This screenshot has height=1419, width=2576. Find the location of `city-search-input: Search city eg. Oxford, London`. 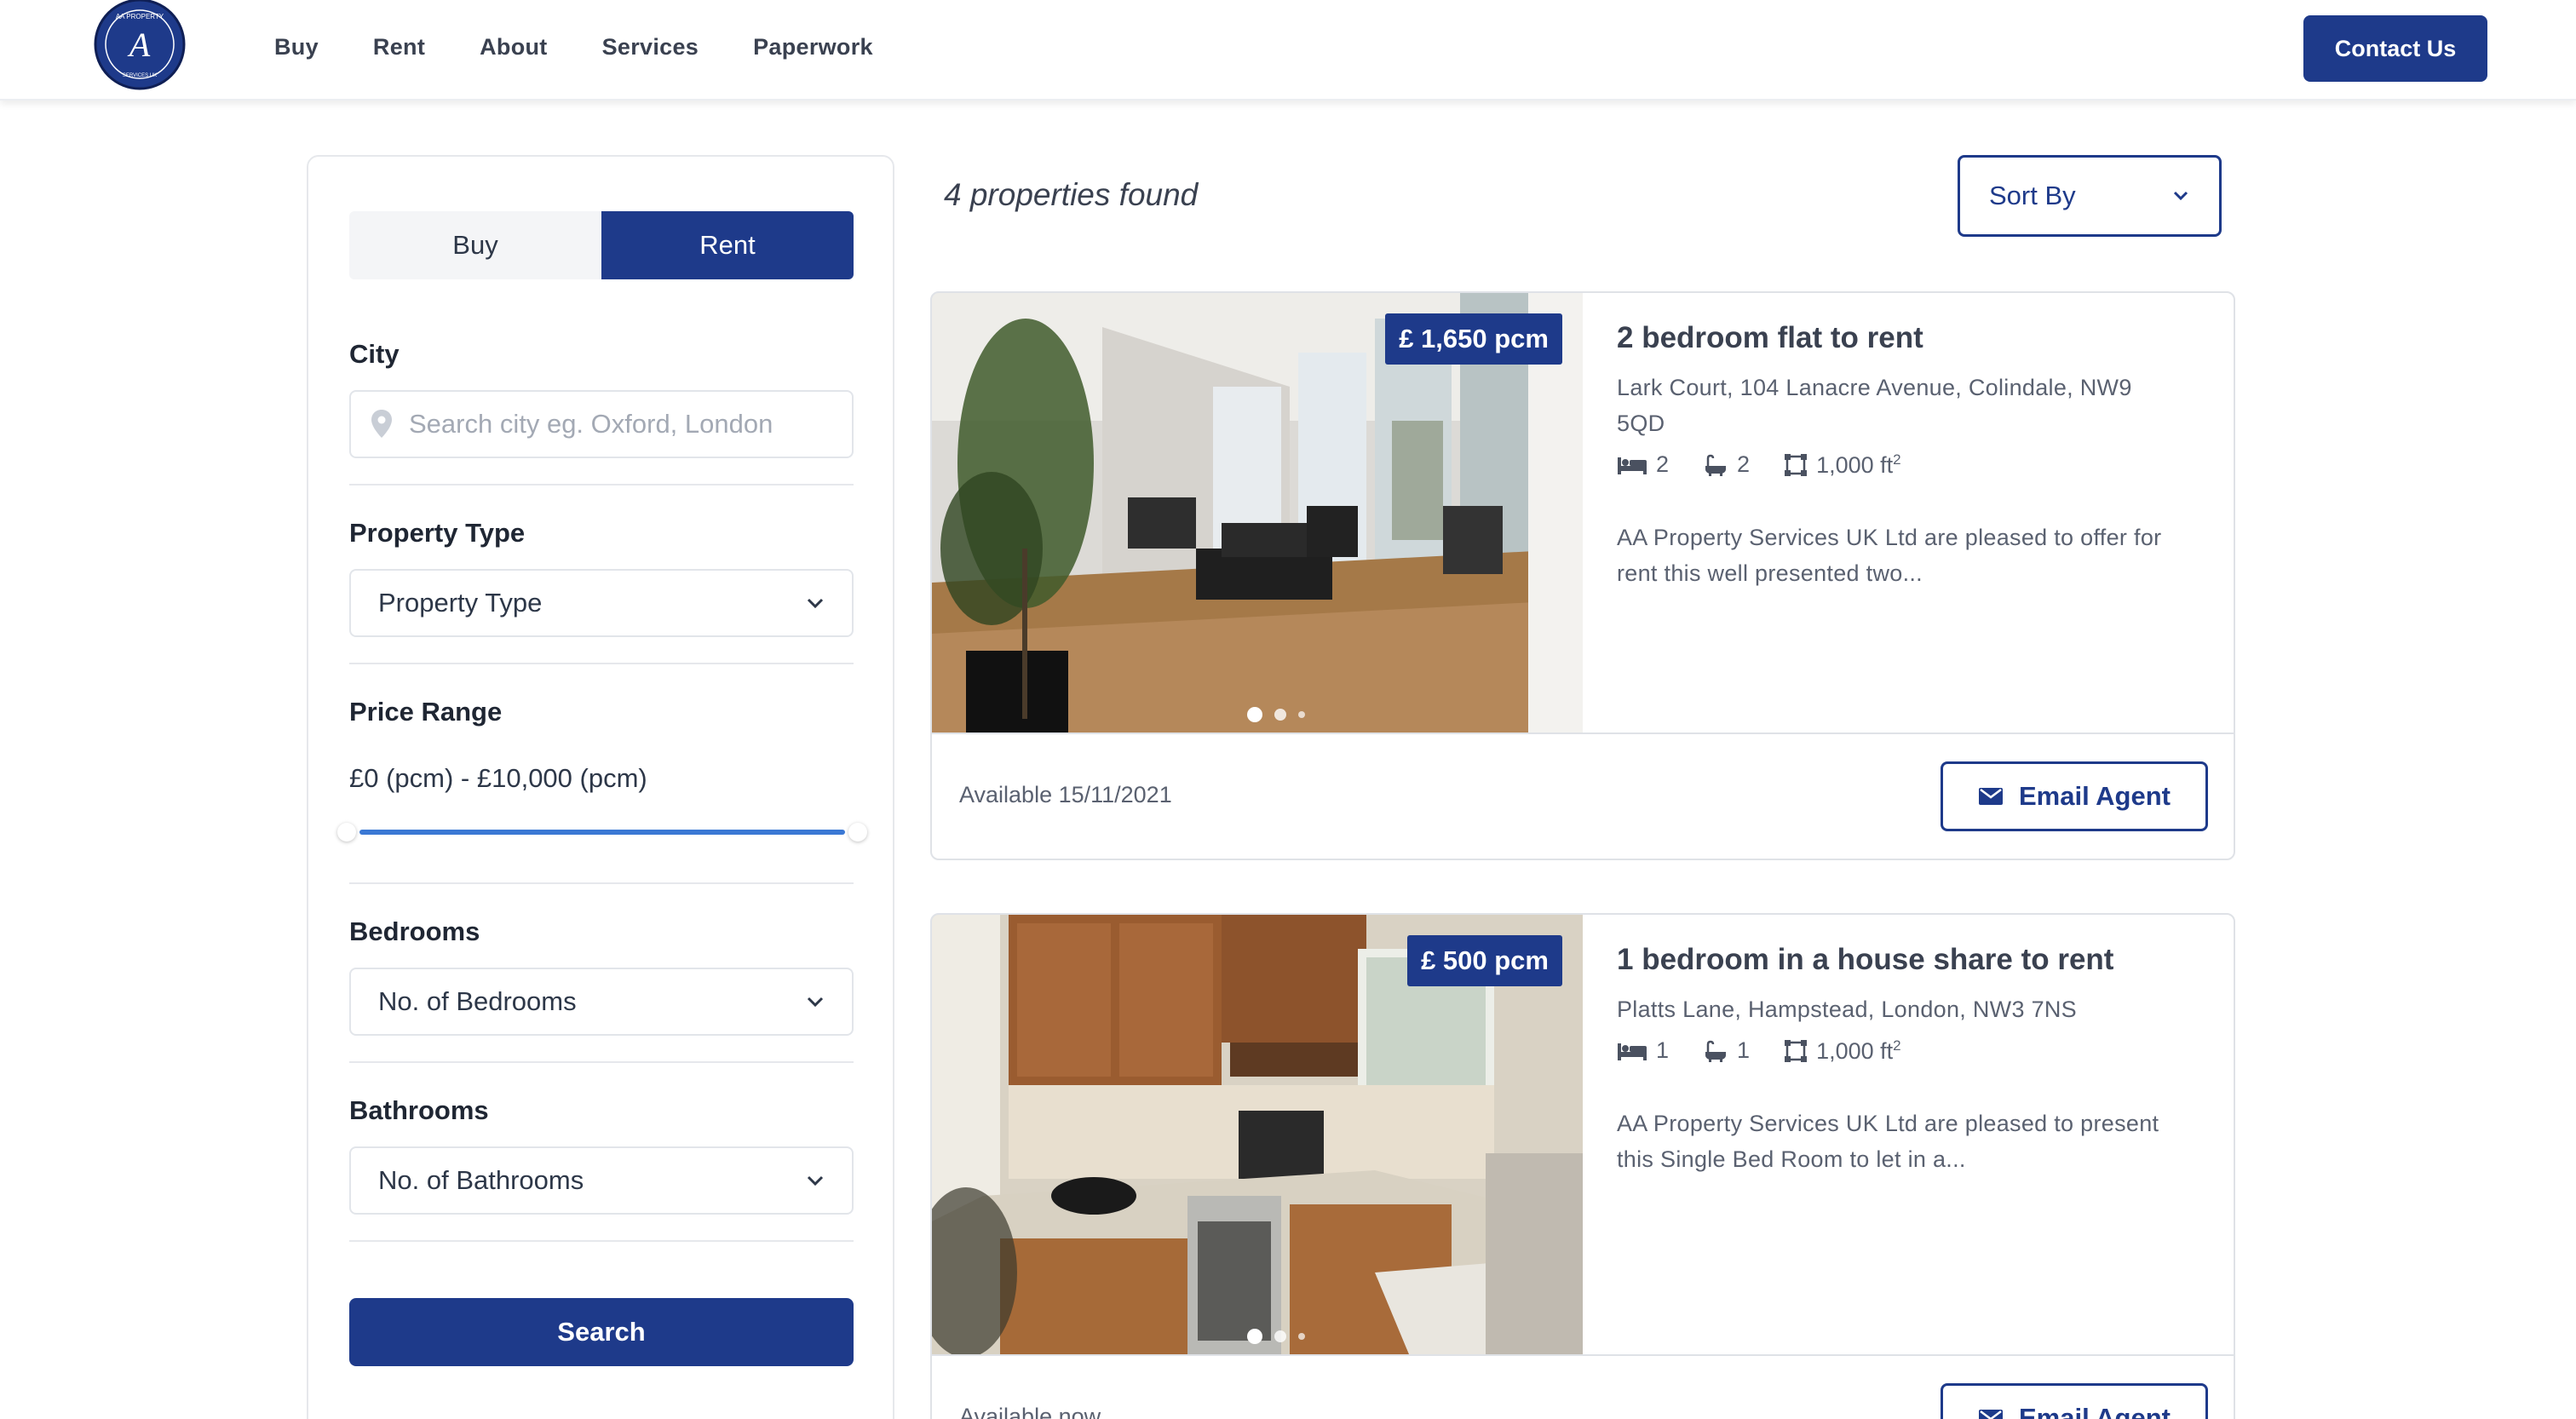

city-search-input: Search city eg. Oxford, London is located at coordinates (602, 424).